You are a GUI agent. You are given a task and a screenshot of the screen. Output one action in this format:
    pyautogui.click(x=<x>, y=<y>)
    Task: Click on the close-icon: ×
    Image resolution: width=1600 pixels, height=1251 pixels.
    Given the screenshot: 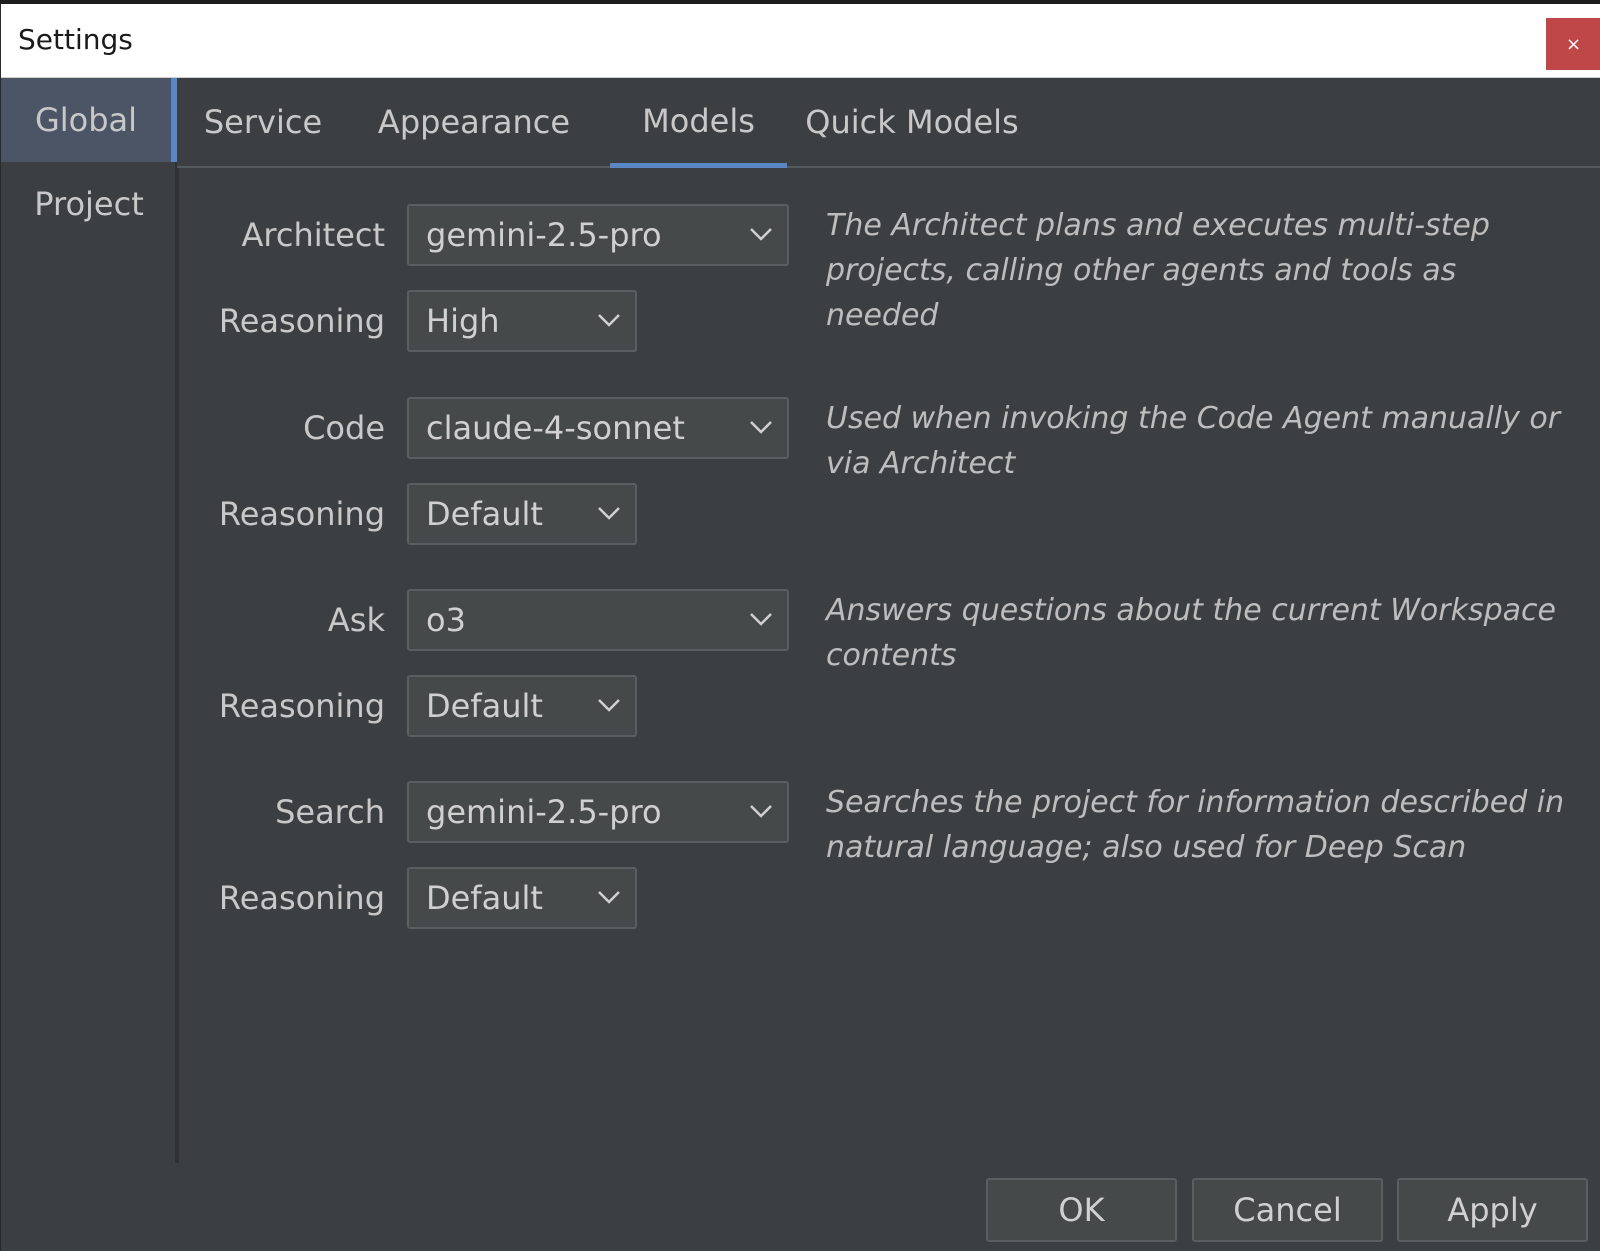 What is the action you would take?
    pyautogui.click(x=1573, y=44)
    